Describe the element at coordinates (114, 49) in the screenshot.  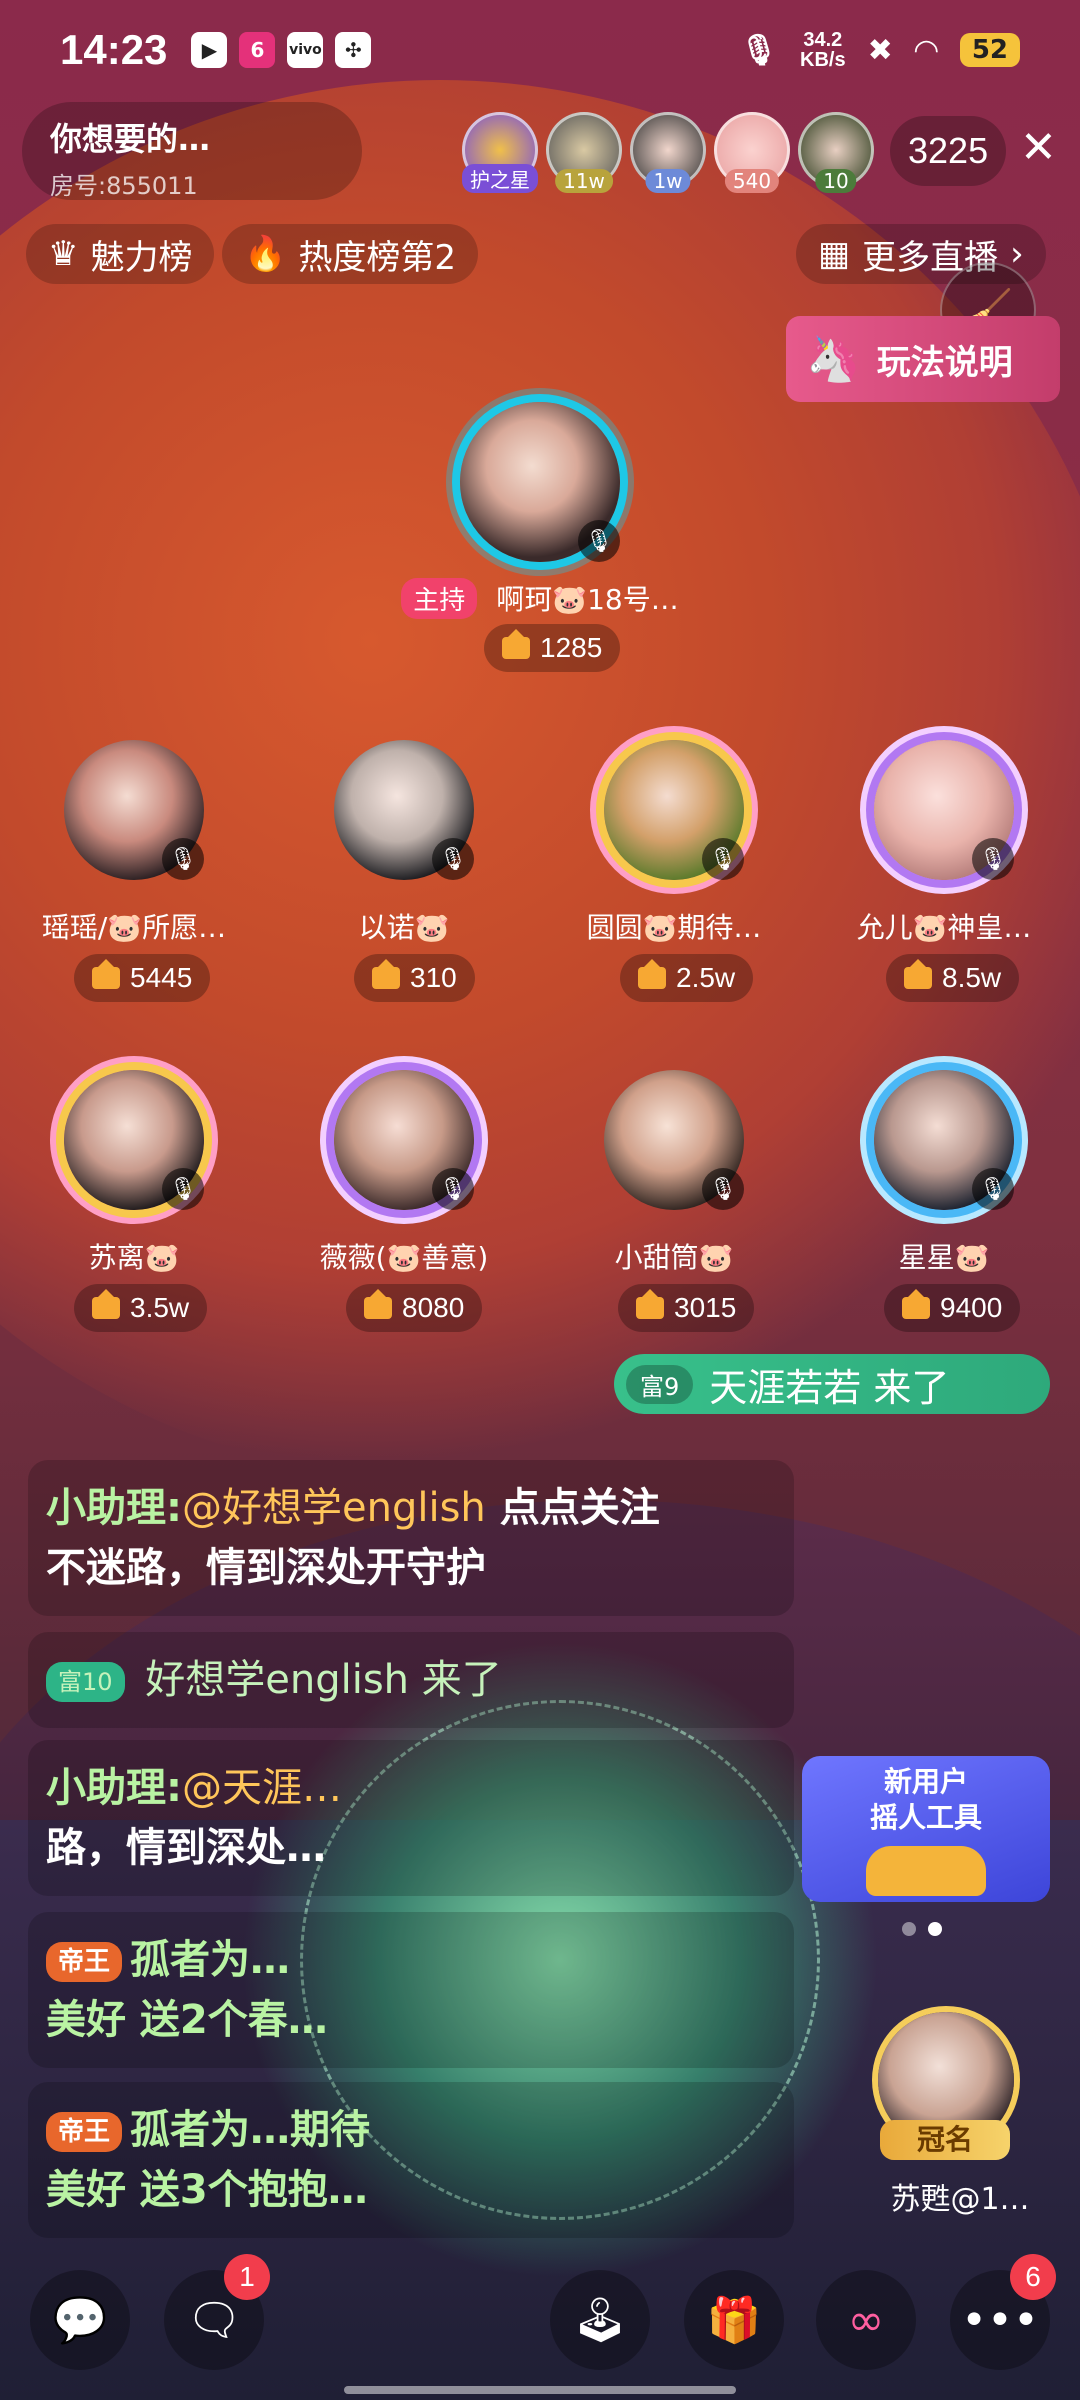
I see `status-time: 14:23` at that location.